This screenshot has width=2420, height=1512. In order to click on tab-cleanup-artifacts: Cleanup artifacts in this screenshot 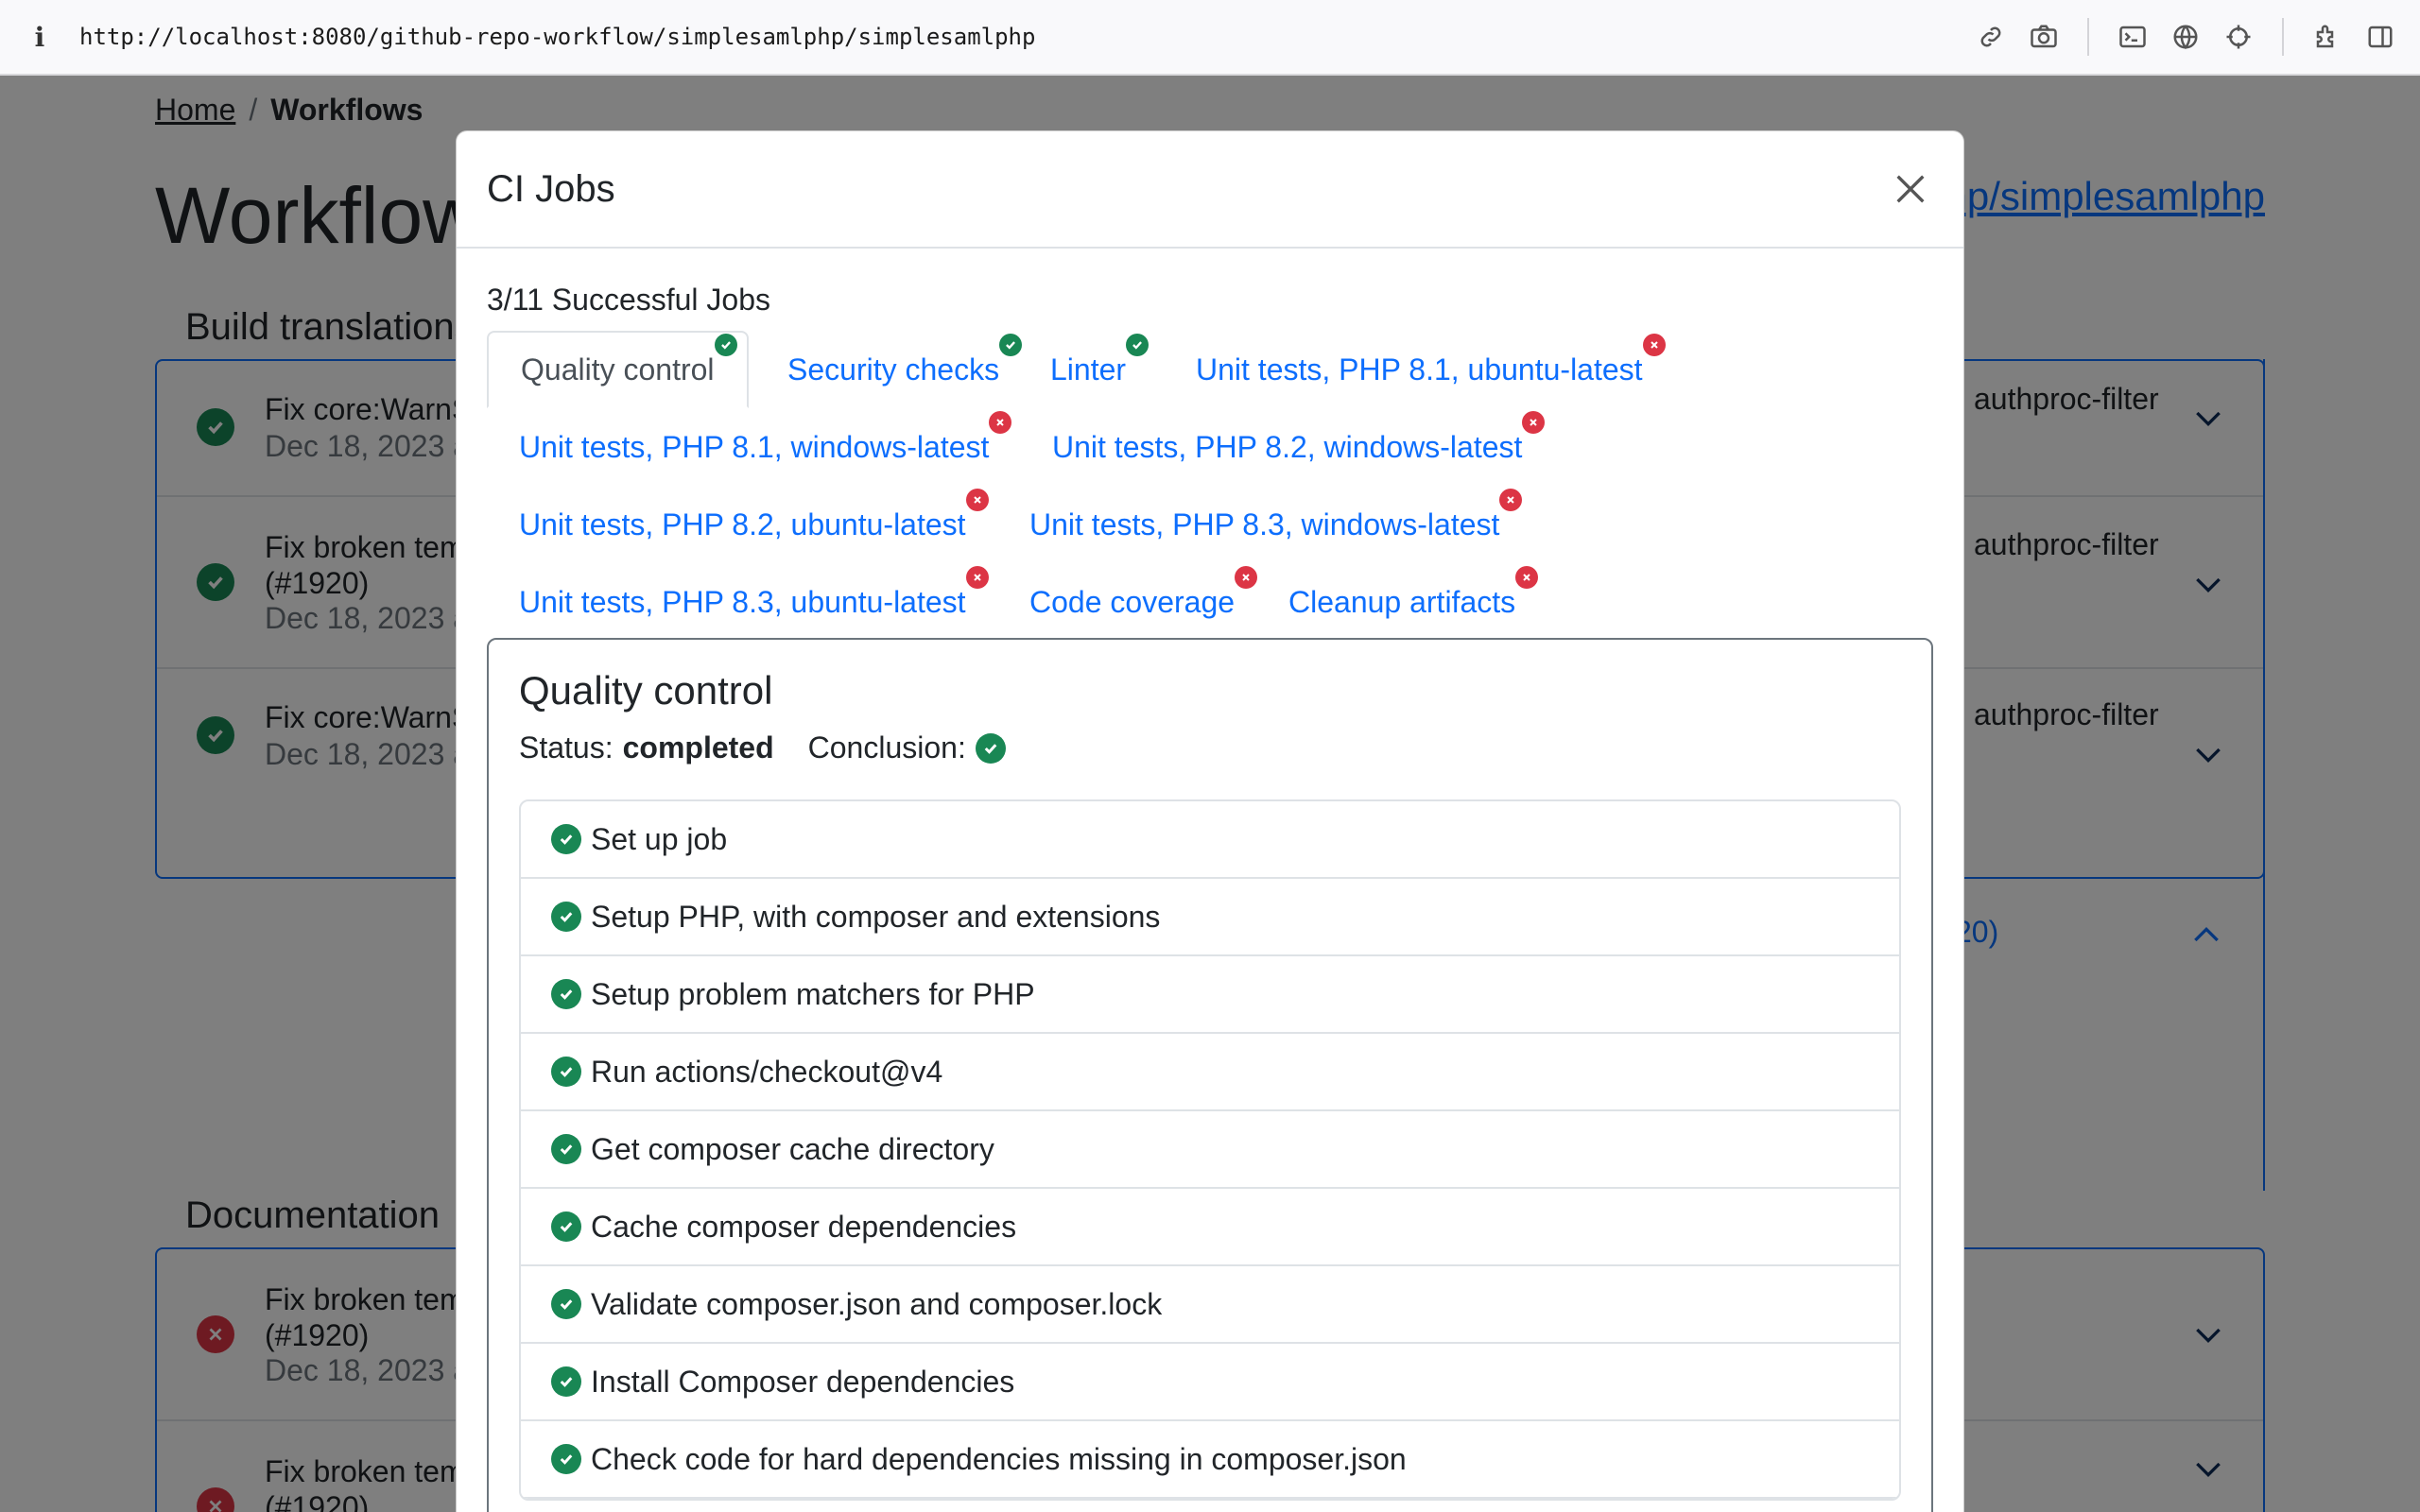, I will do `click(1402, 602)`.